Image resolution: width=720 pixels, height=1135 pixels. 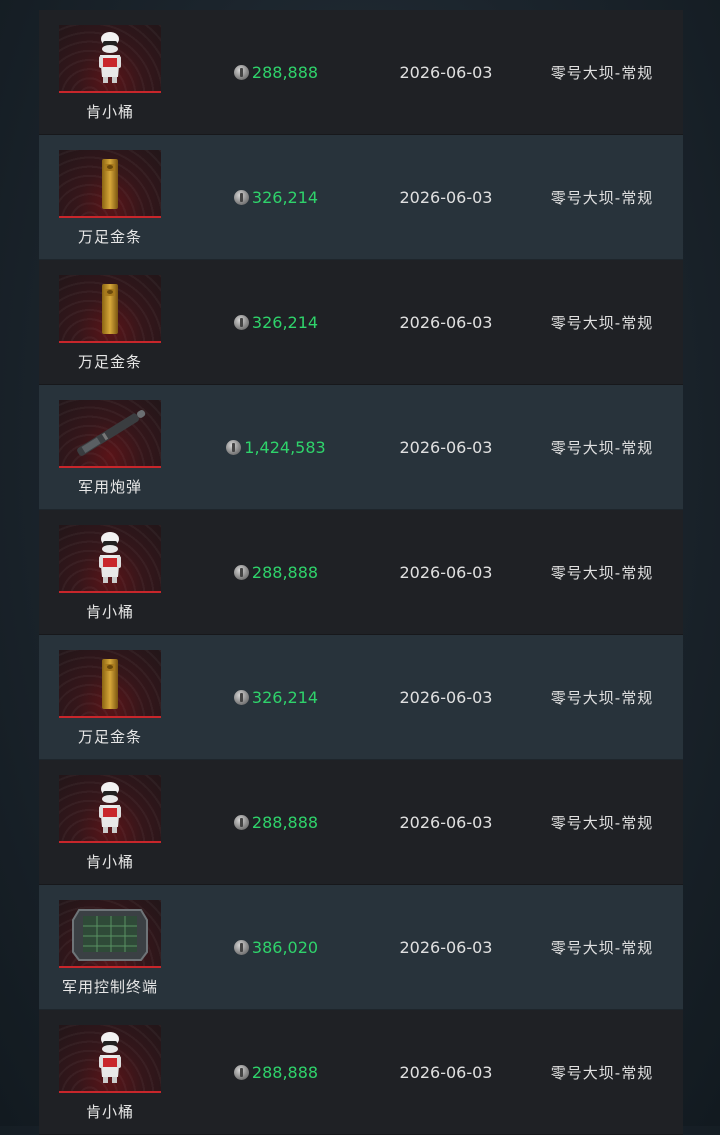 What do you see at coordinates (109, 486) in the screenshot?
I see `item-name: 军用炮弹` at bounding box center [109, 486].